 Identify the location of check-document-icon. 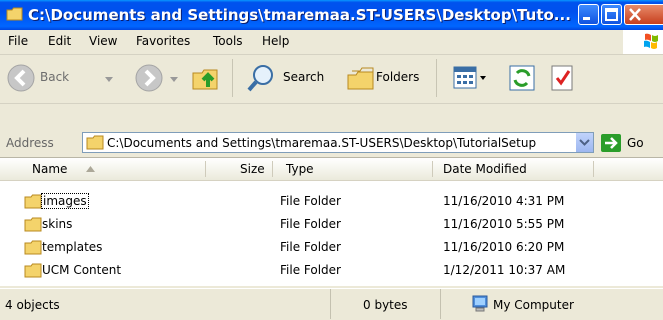
(562, 78).